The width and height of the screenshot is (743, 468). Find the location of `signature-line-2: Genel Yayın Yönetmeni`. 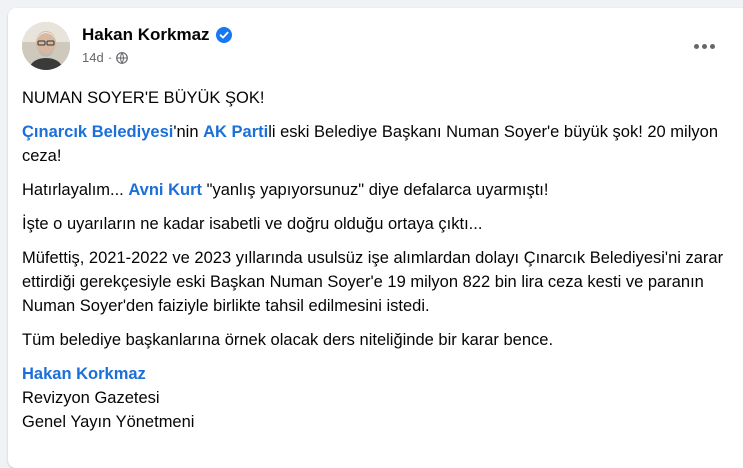

signature-line-2: Genel Yayın Yönetmeni is located at coordinates (108, 422).